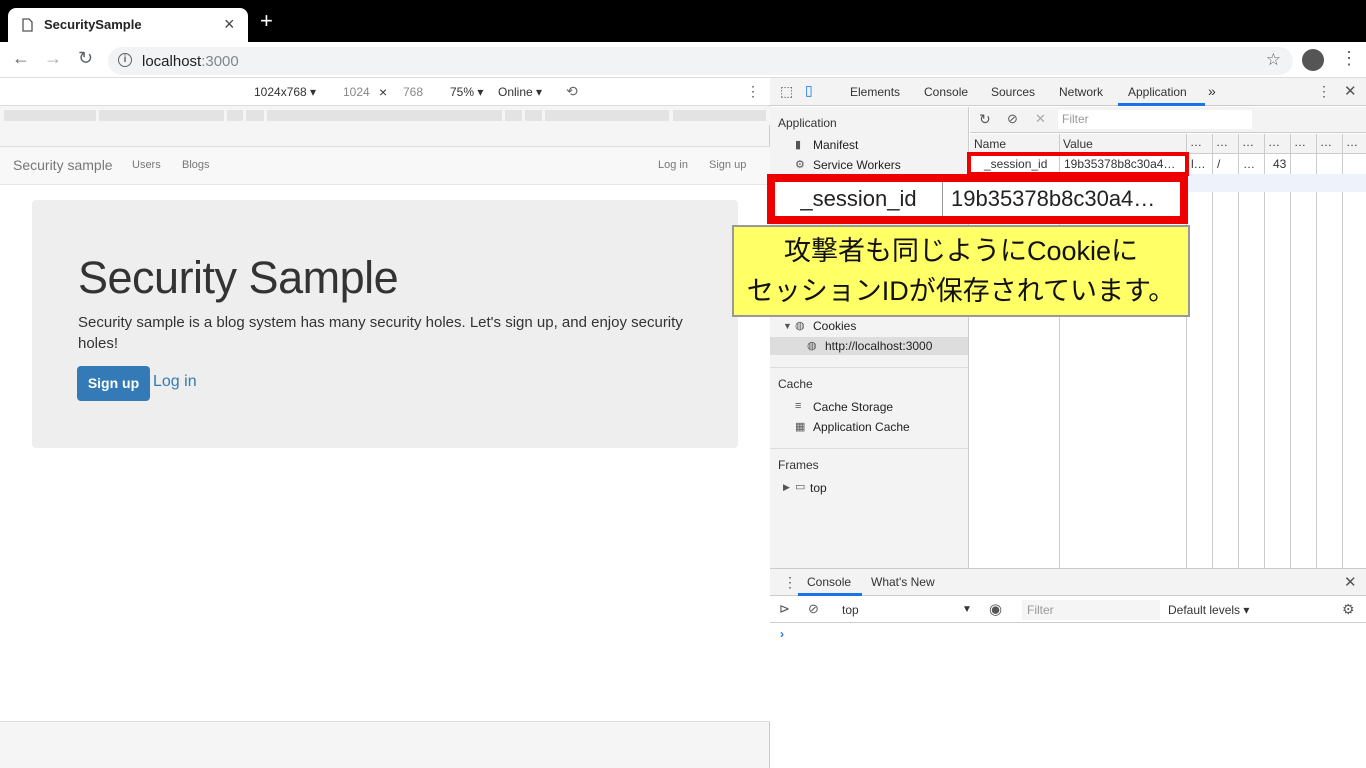  What do you see at coordinates (229, 24) in the screenshot?
I see `close-tab-icon: ×` at bounding box center [229, 24].